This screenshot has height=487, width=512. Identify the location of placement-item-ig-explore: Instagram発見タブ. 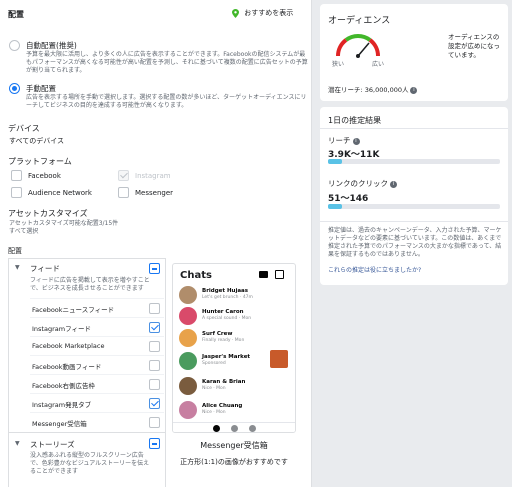
(97, 402).